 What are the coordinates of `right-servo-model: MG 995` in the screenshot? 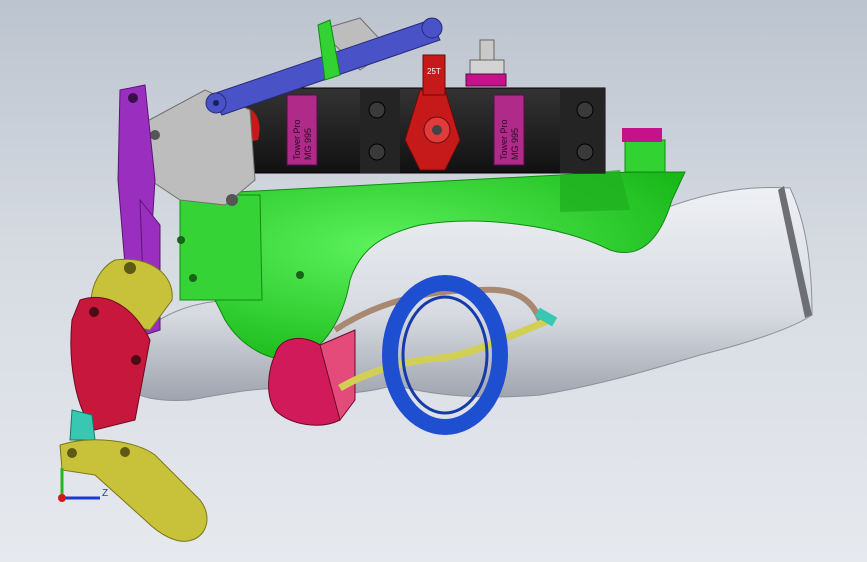 It's located at (515, 144).